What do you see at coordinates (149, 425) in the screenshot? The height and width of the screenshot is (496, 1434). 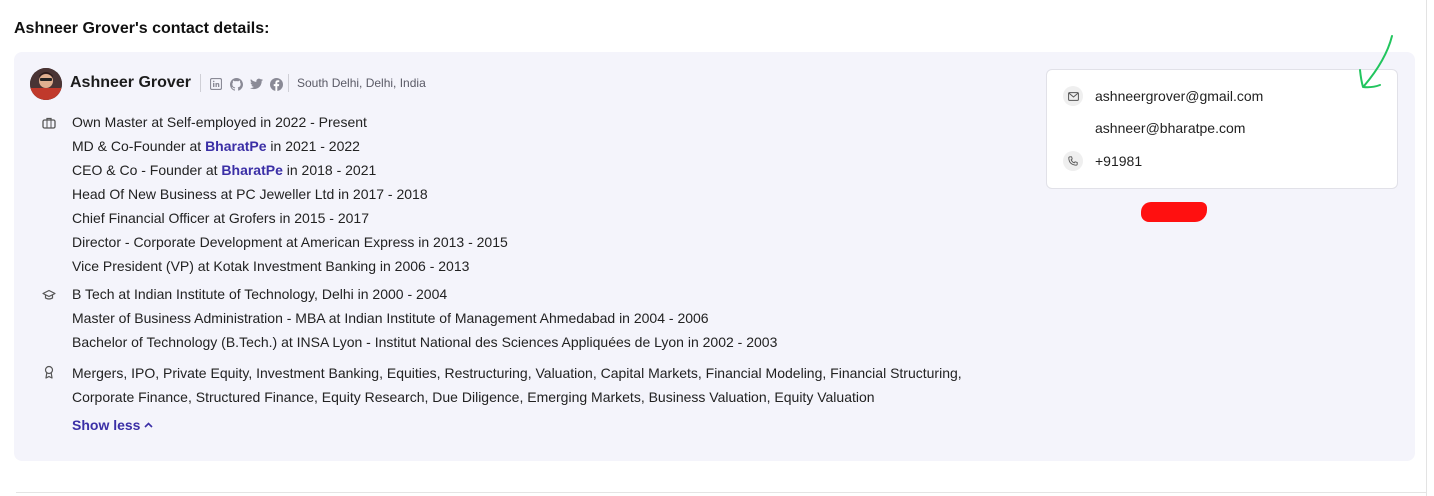 I see `chevron-up-icon` at bounding box center [149, 425].